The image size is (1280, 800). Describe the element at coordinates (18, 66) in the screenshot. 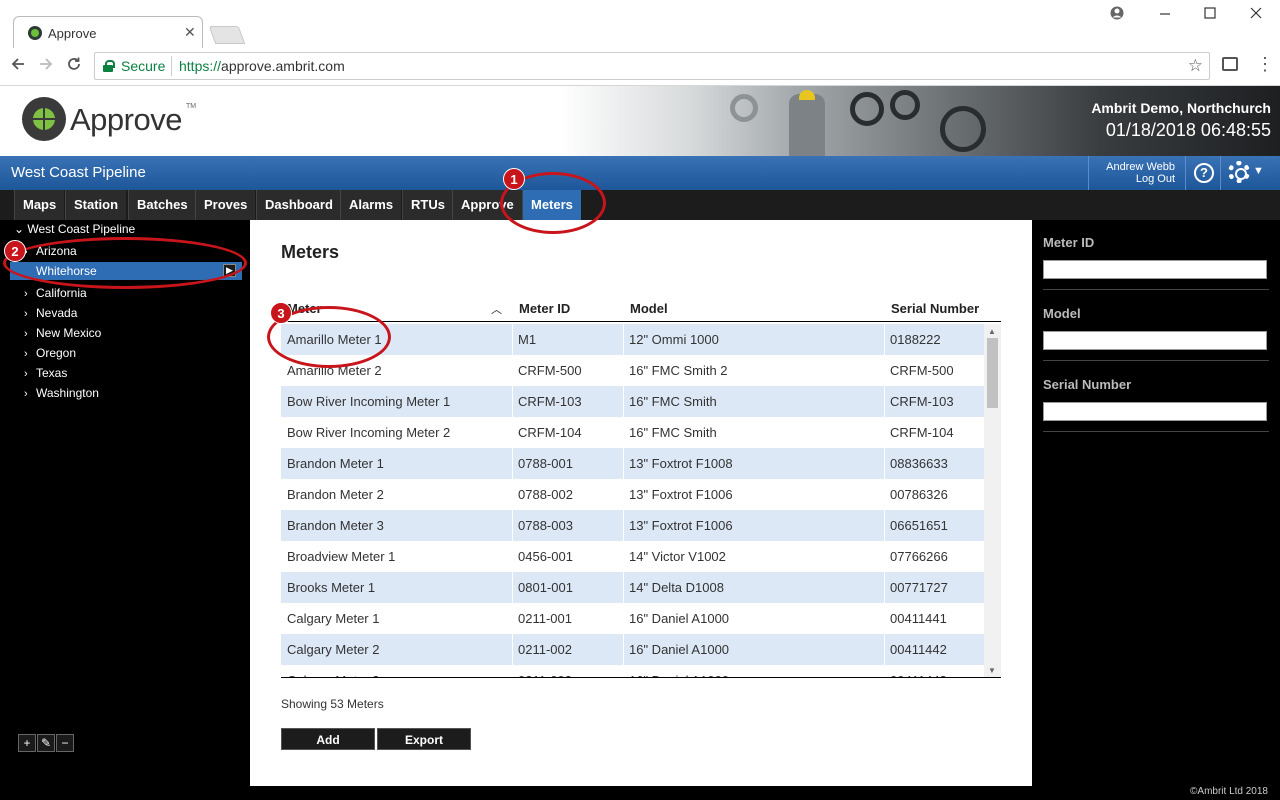

I see `back-arrow-icon` at that location.